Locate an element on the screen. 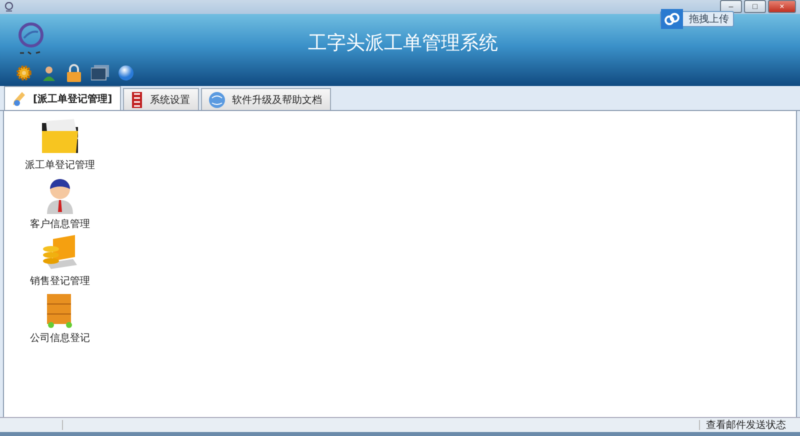 This screenshot has height=436, width=800. minimize-button: – is located at coordinates (731, 6).